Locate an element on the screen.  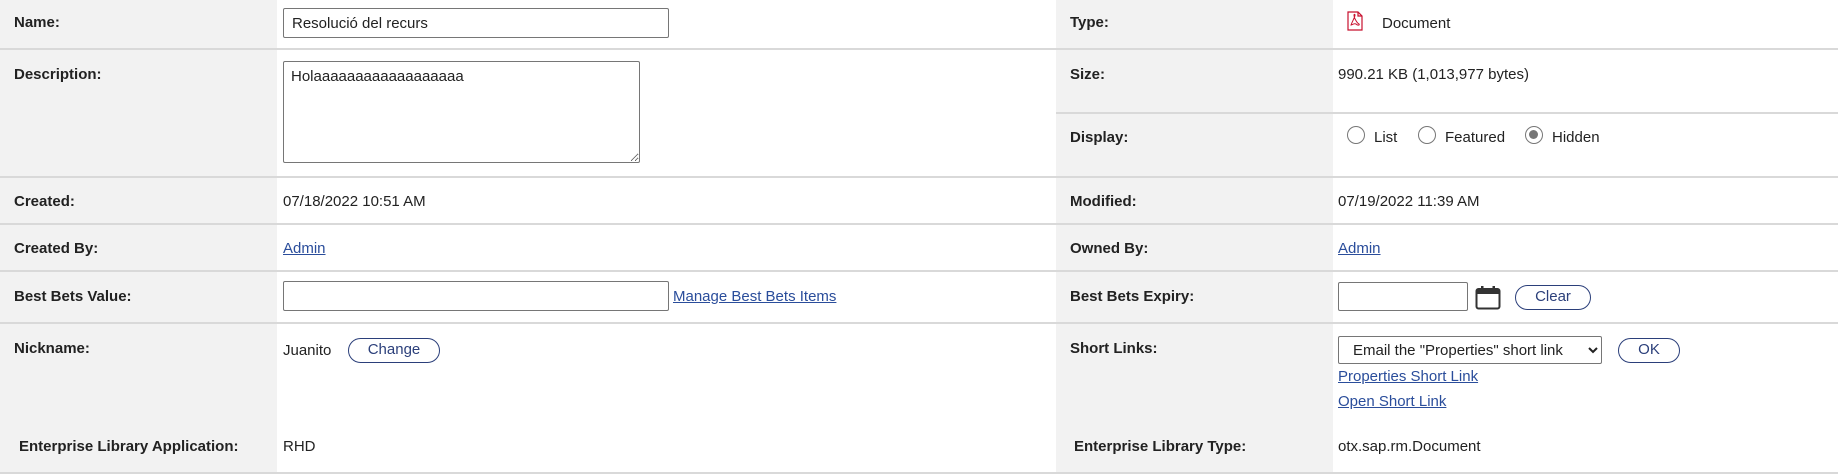
display-label-cell: Display: is located at coordinates (1194, 145).